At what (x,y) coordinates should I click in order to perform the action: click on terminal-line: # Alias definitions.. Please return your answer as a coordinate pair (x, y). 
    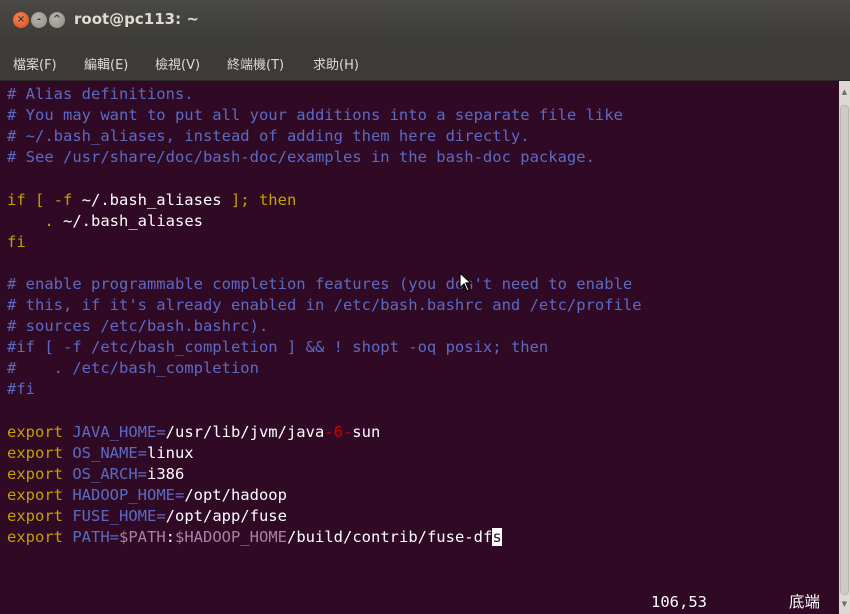
    Looking at the image, I should click on (100, 94).